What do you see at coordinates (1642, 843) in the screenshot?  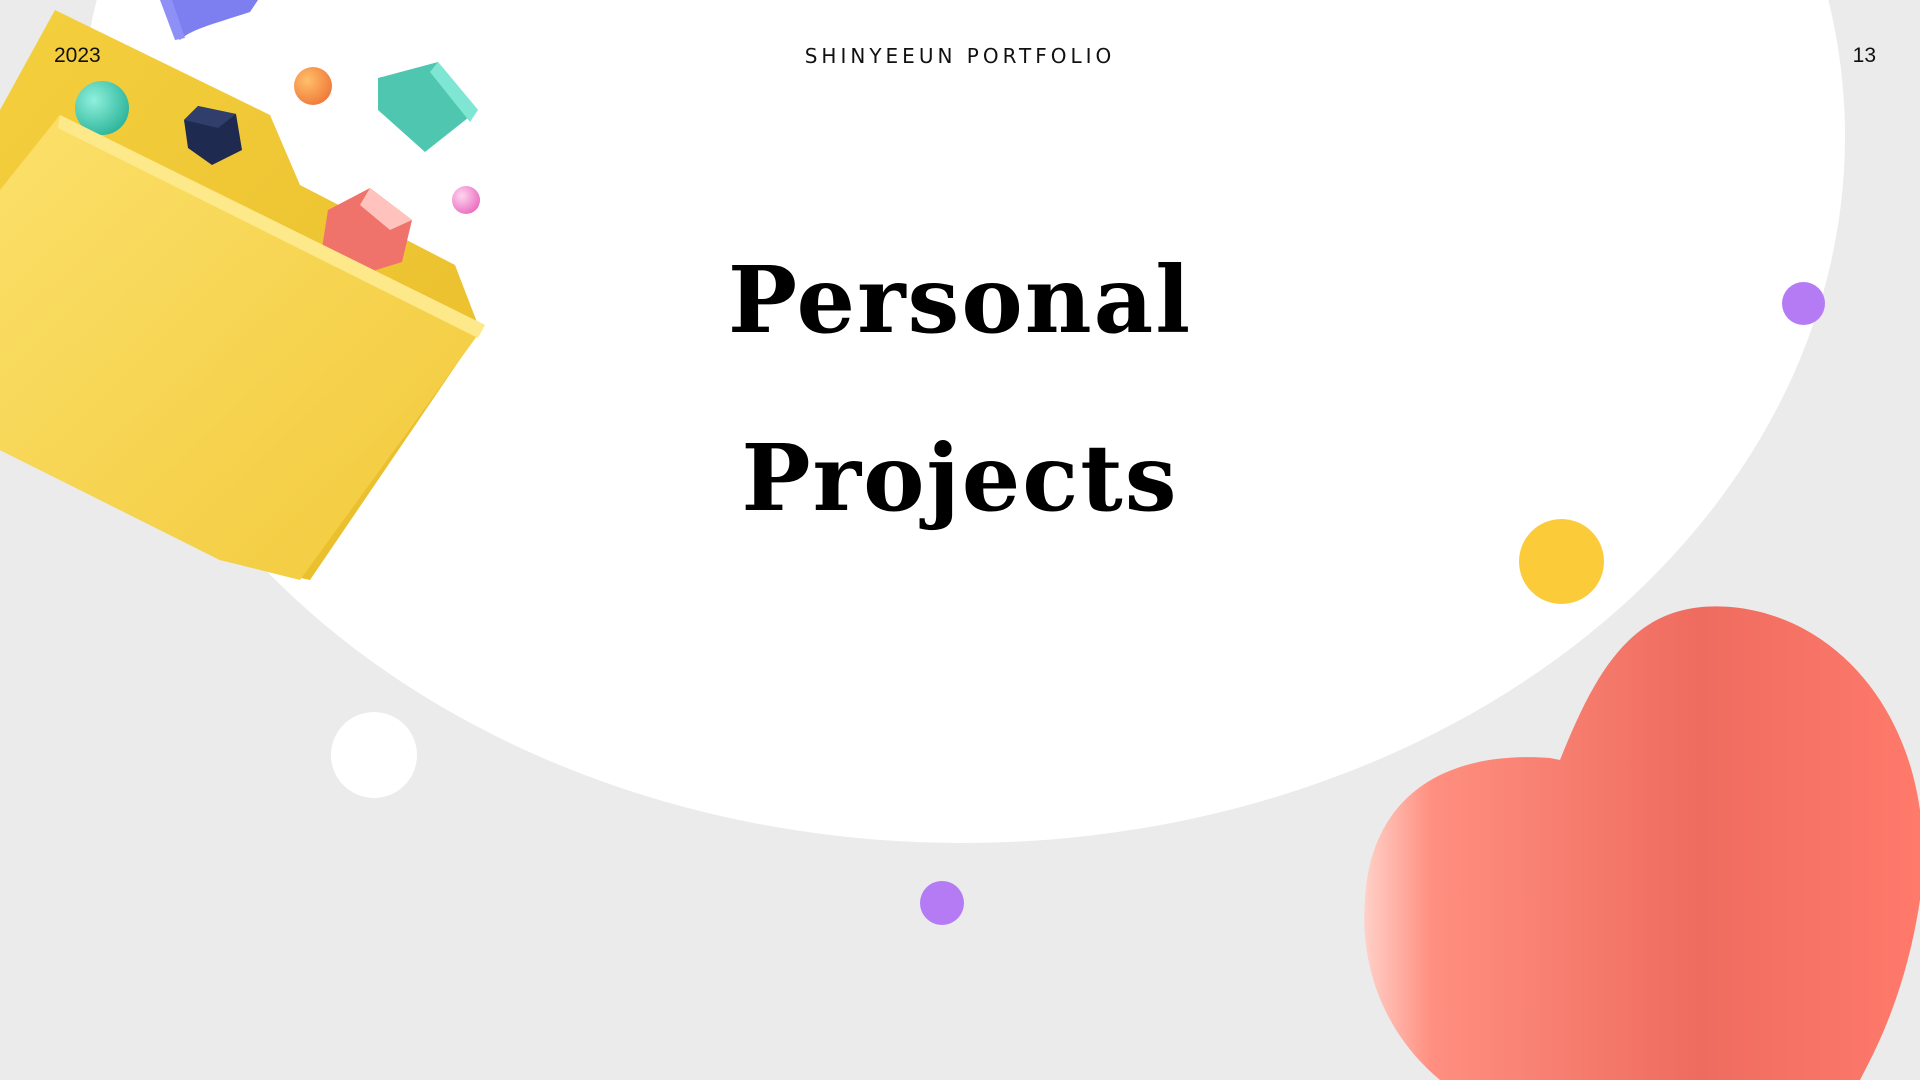 I see `heart-icon` at bounding box center [1642, 843].